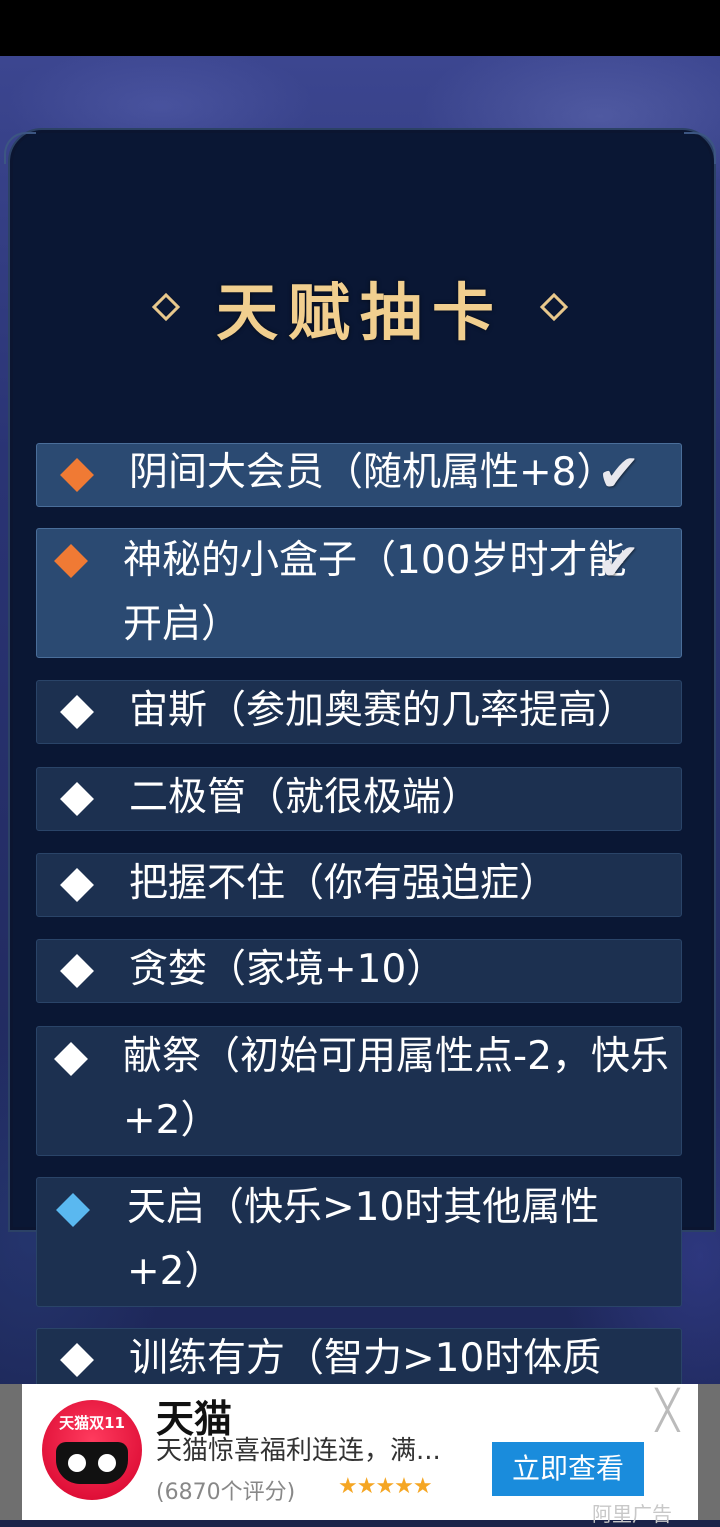 The width and height of the screenshot is (720, 1527). I want to click on talent-label: 二极管（就很极端）, so click(305, 797).